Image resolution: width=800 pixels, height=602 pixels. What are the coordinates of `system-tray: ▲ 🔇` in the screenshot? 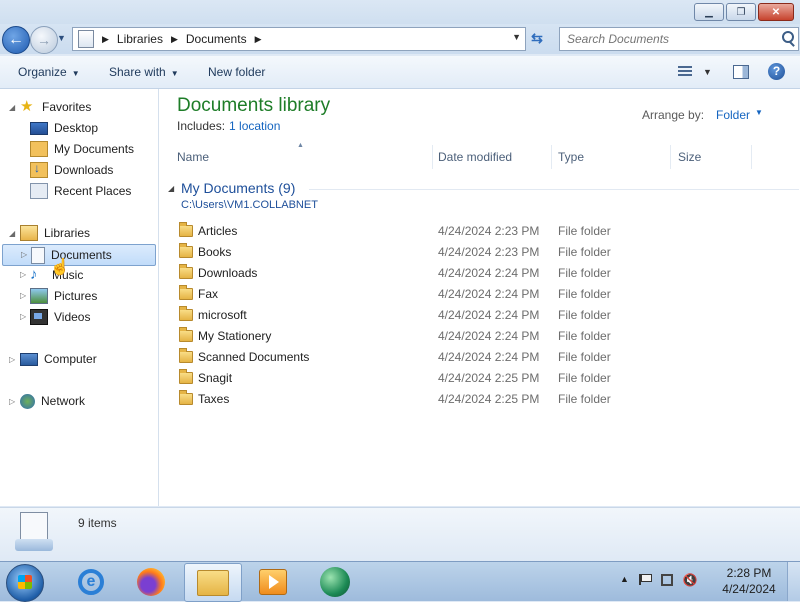 It's located at (659, 580).